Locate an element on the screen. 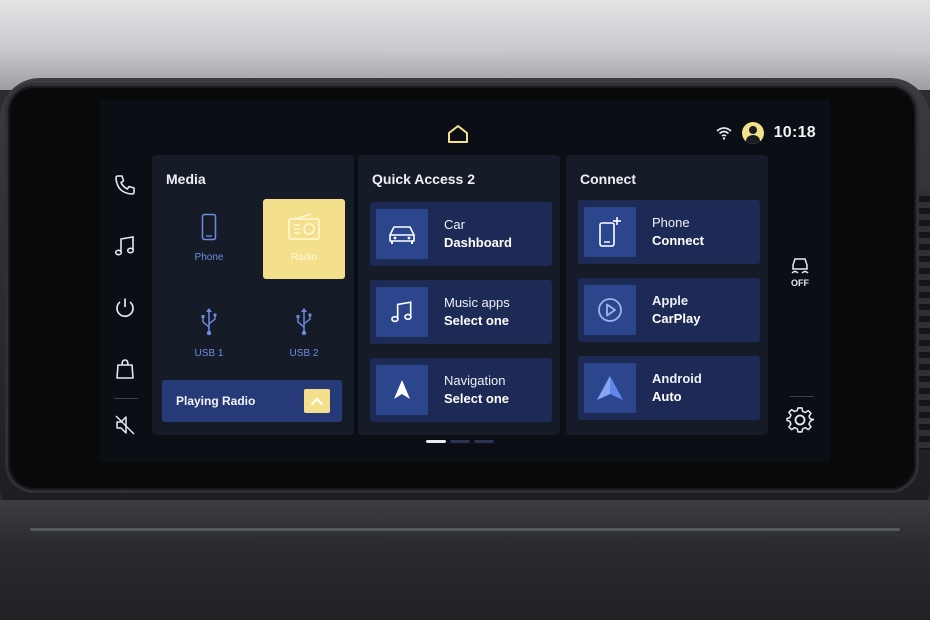  expand-player-button is located at coordinates (317, 401).